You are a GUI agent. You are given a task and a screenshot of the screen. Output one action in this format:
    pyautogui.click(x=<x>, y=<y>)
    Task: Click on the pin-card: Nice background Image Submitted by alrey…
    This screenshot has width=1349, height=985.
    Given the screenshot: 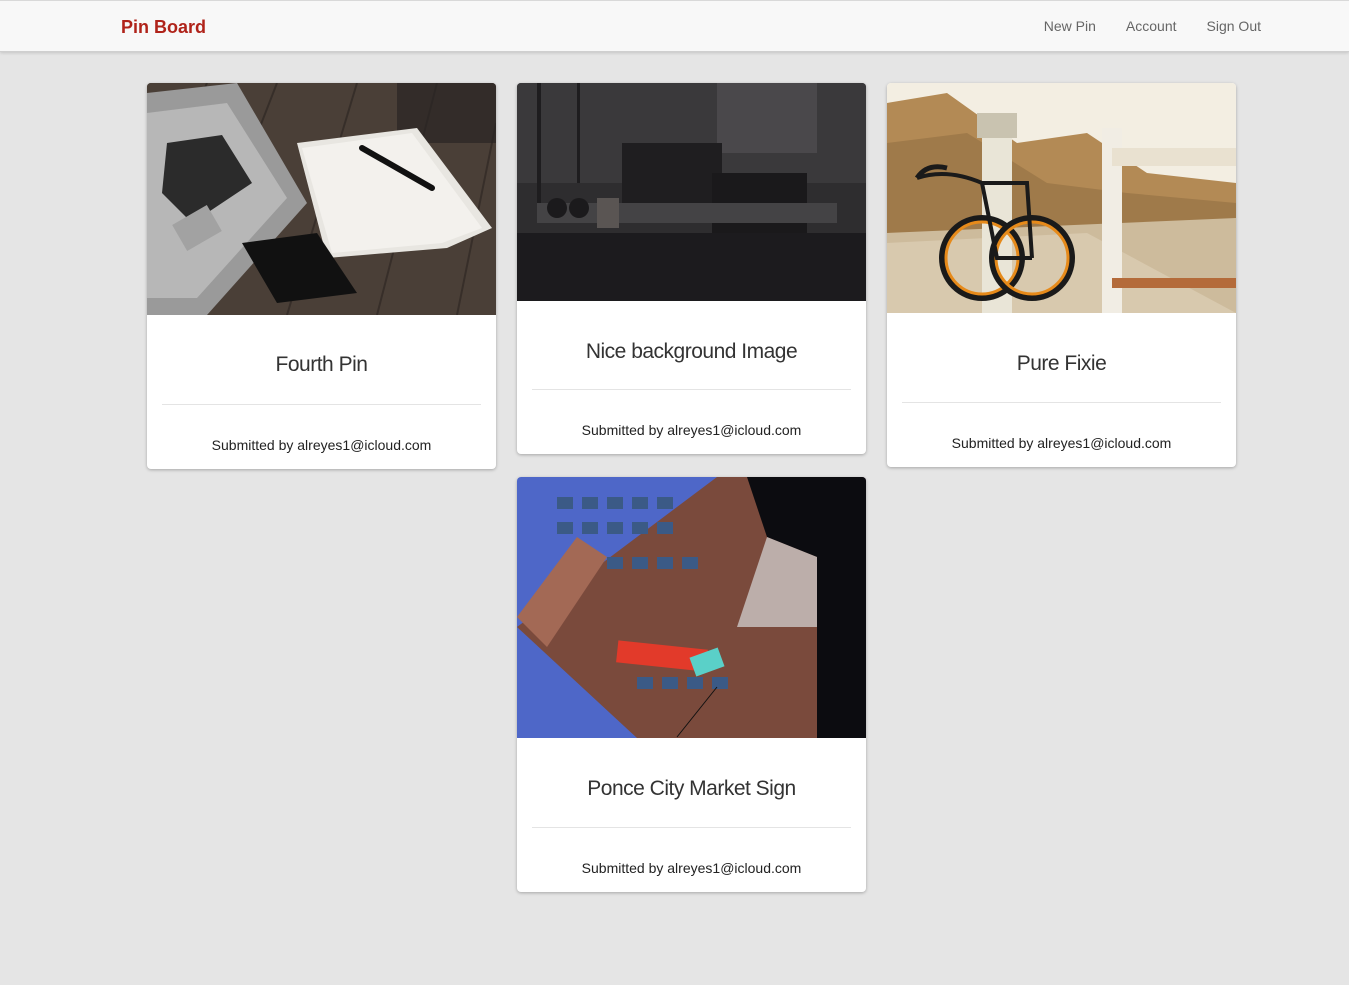 What is the action you would take?
    pyautogui.click(x=691, y=268)
    